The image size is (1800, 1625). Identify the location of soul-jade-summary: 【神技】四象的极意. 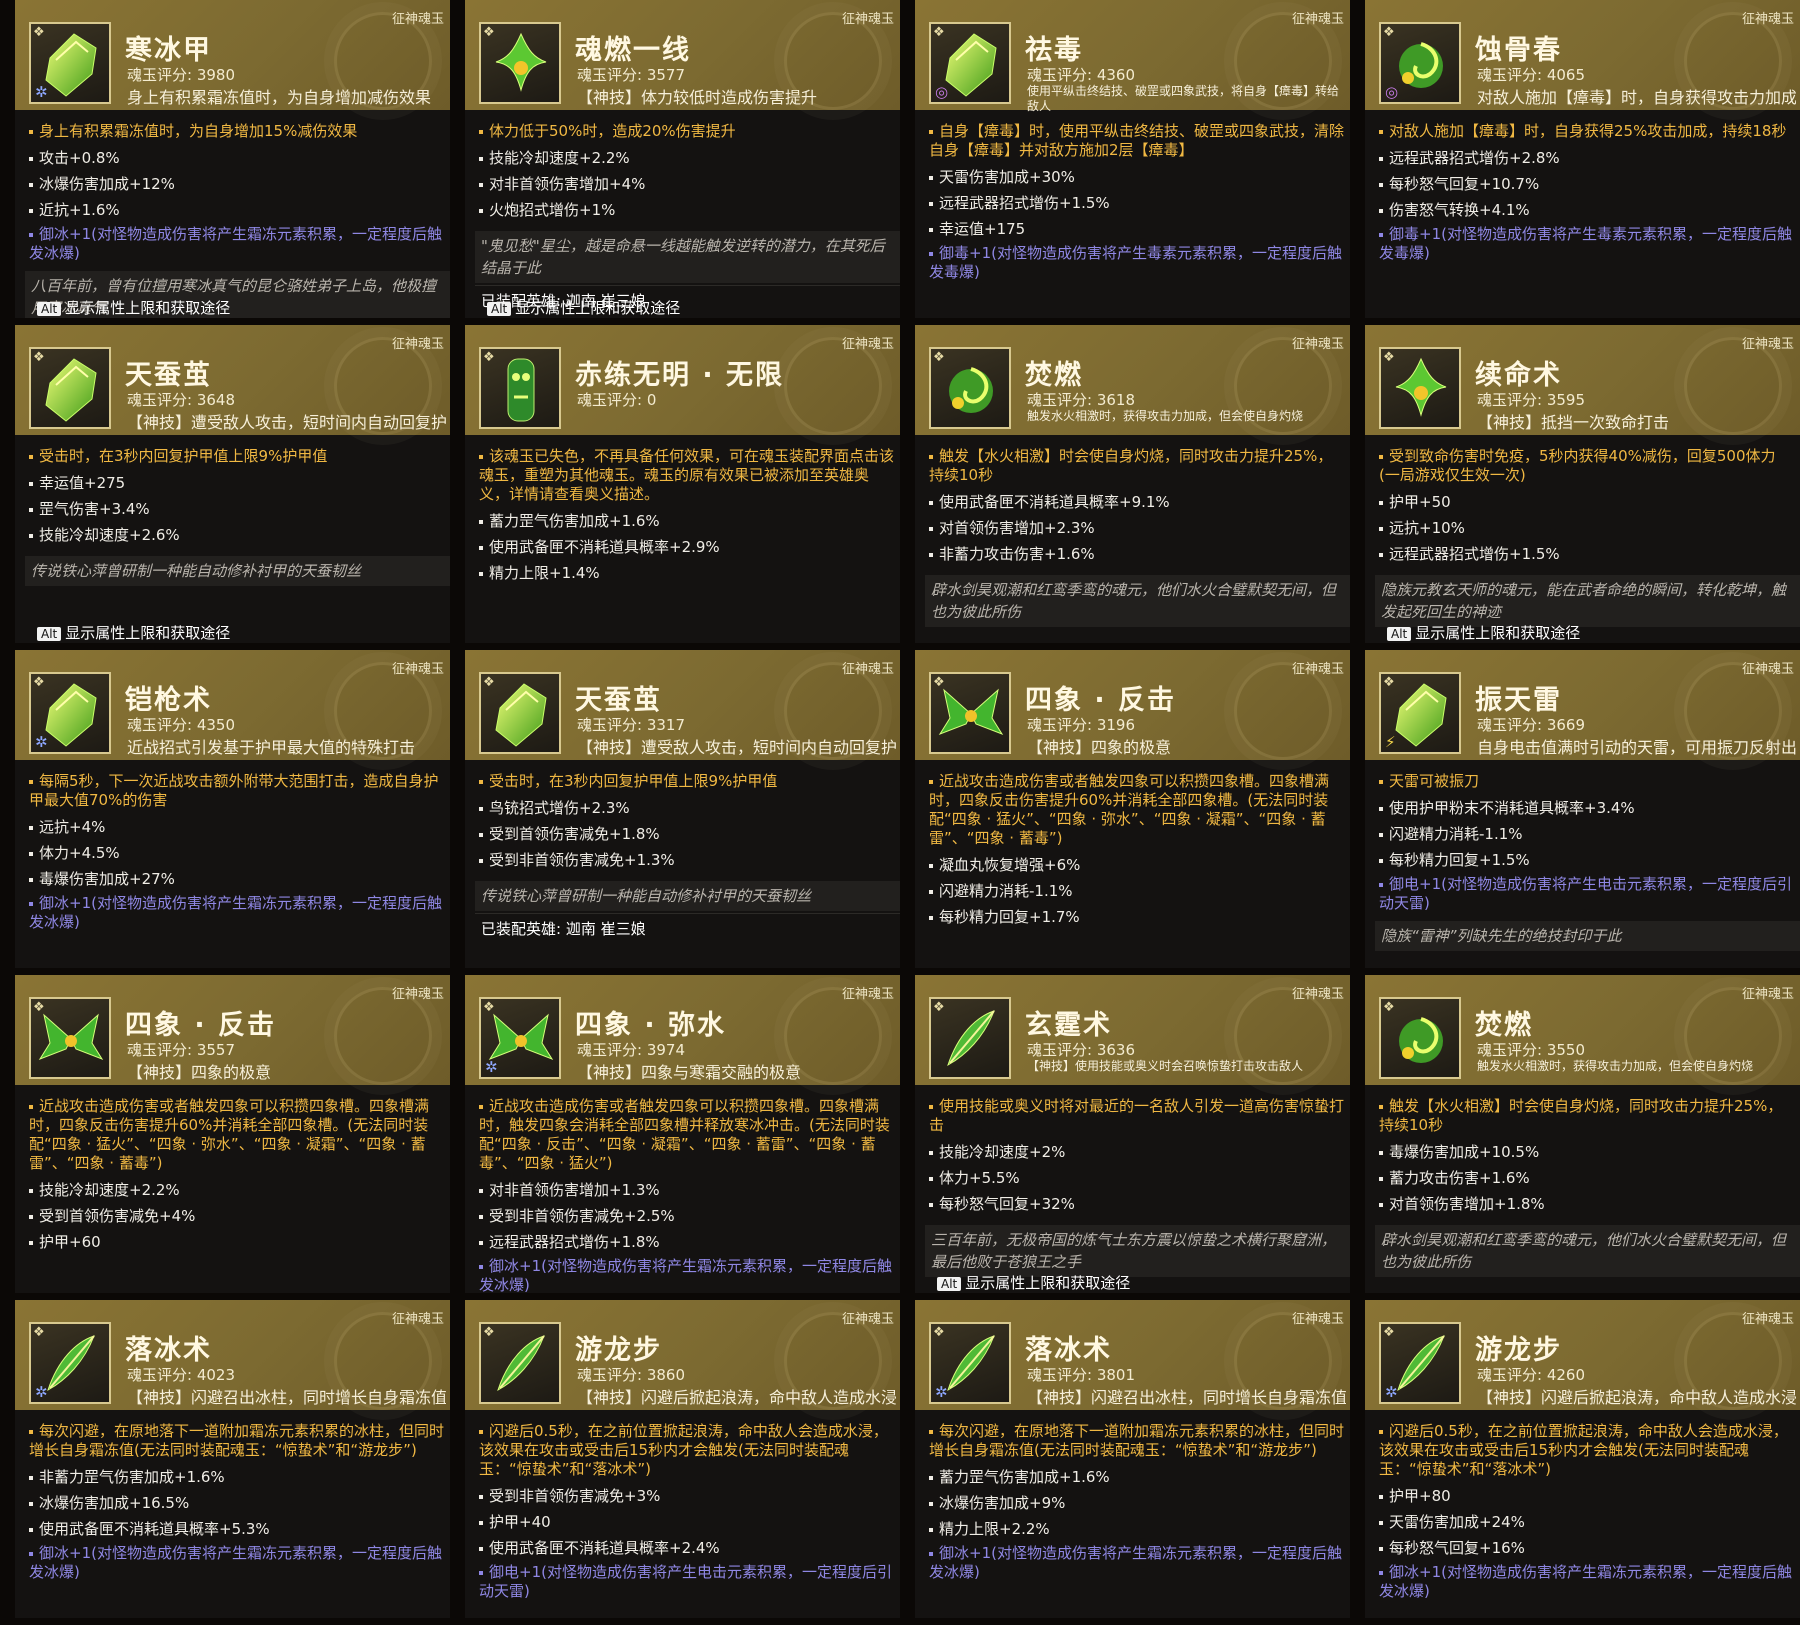
(1099, 747).